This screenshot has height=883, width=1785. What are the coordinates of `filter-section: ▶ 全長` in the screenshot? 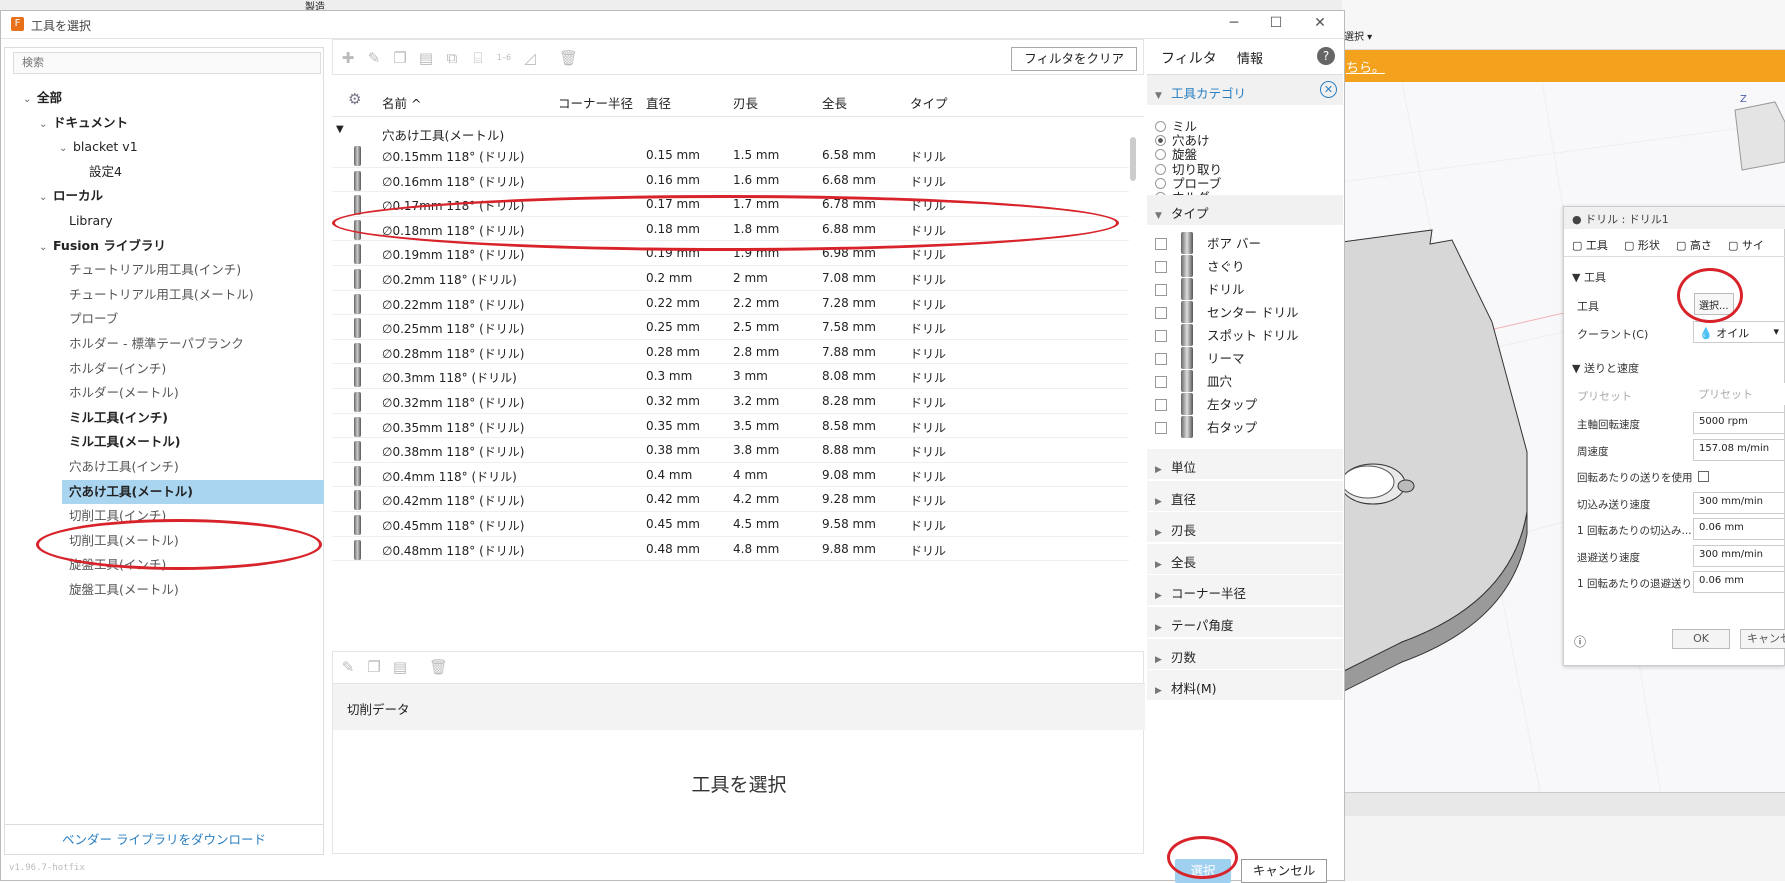 It's located at (1245, 558).